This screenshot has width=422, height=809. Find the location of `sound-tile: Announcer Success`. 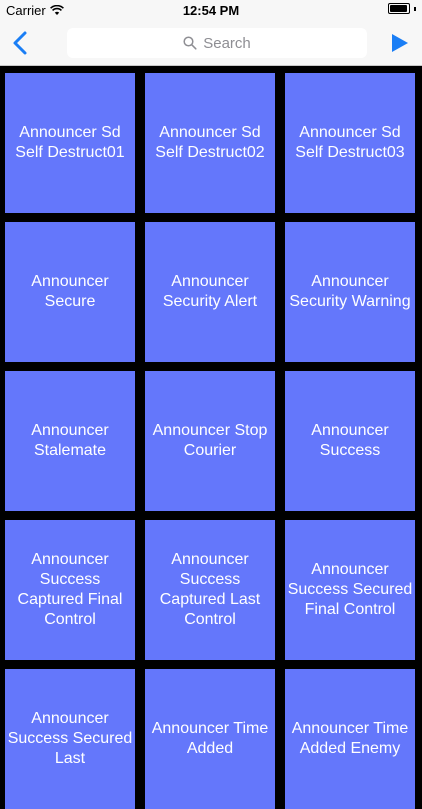

sound-tile: Announcer Success is located at coordinates (350, 441).